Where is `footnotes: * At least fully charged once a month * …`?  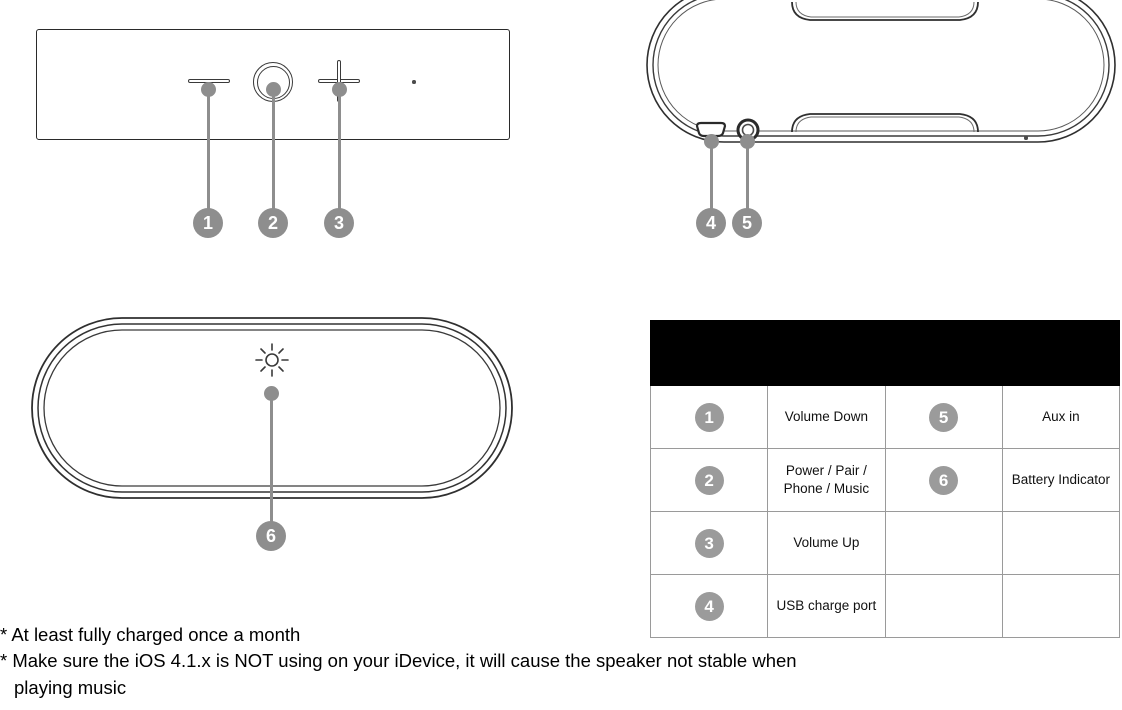
footnotes: * At least fully charged once a month * … is located at coordinates (555, 661).